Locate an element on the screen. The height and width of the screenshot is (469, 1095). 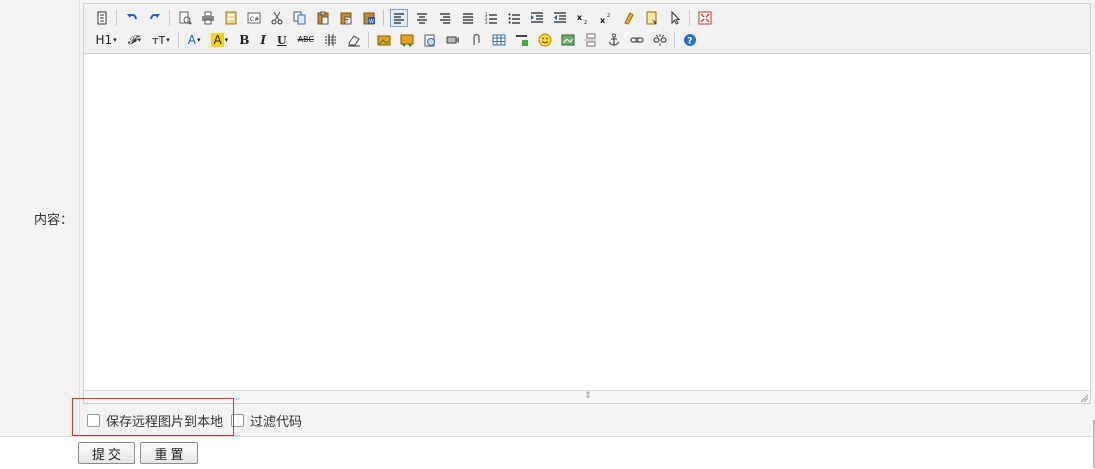
subscript-icon: x2 is located at coordinates (583, 18).